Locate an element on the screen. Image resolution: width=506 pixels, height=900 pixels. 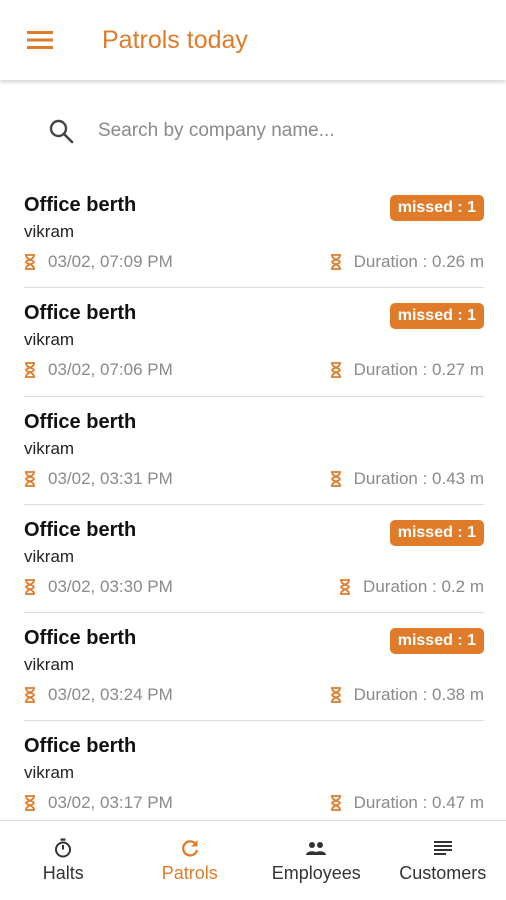
menu-button is located at coordinates (40, 40).